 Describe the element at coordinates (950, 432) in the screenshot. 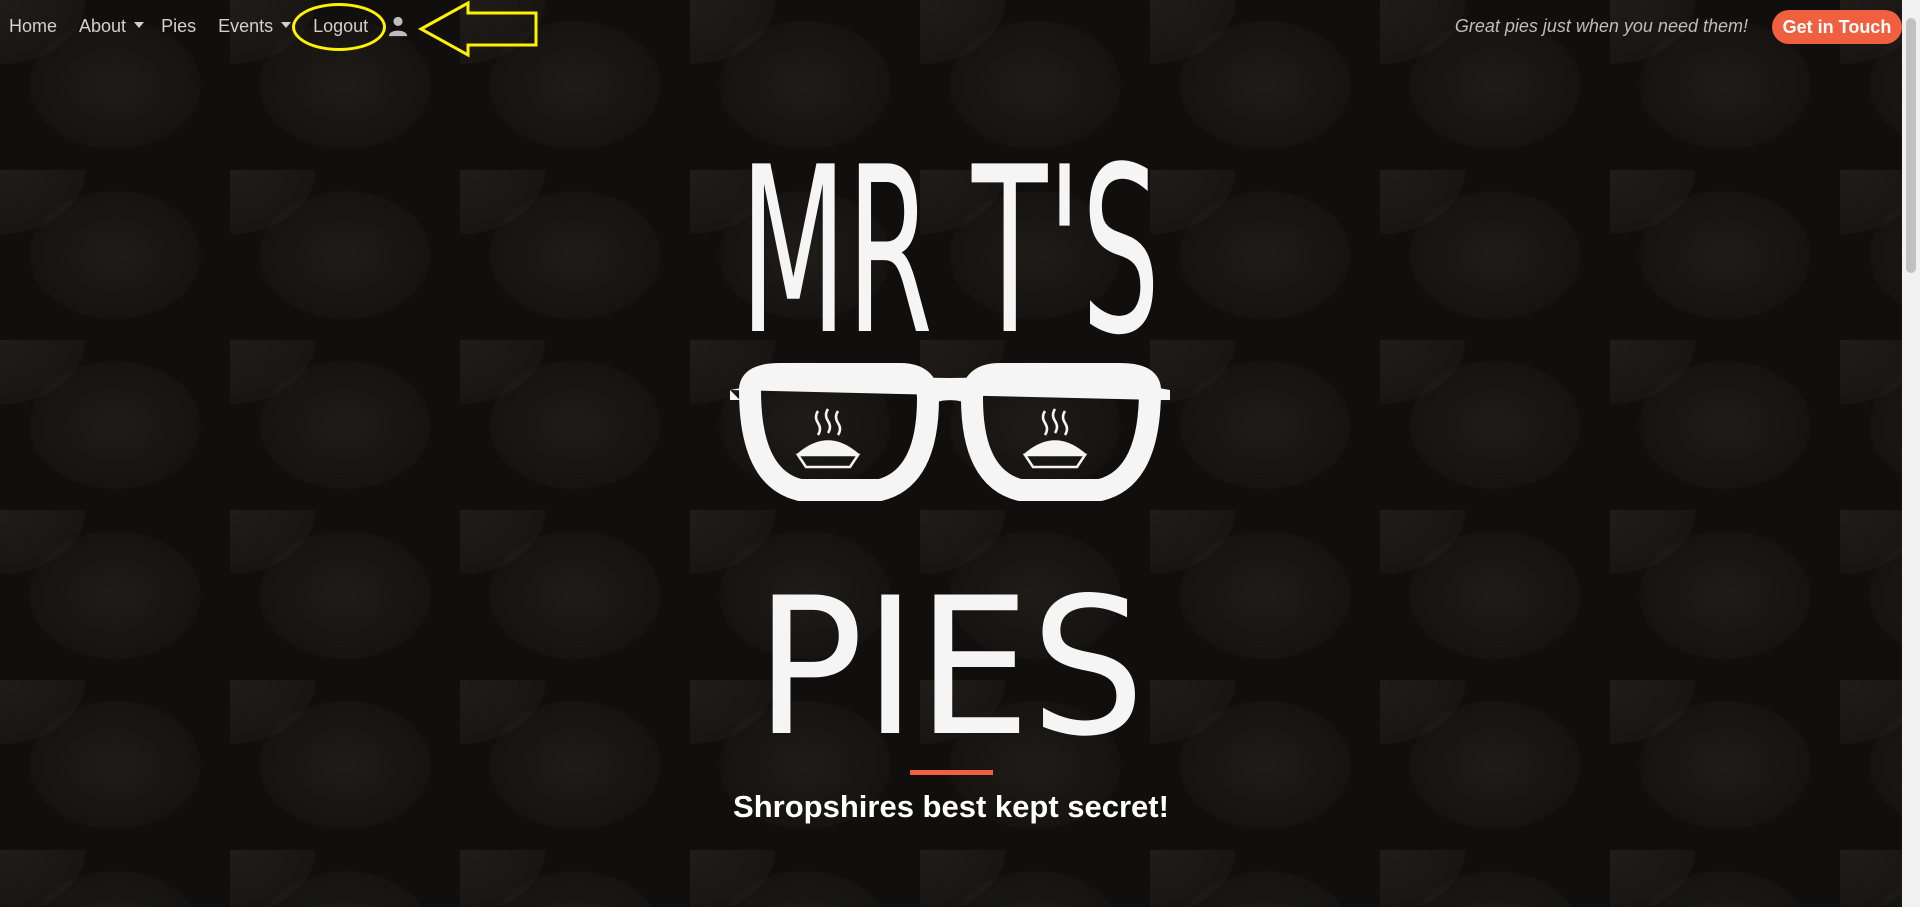

I see `glasses-icon` at that location.